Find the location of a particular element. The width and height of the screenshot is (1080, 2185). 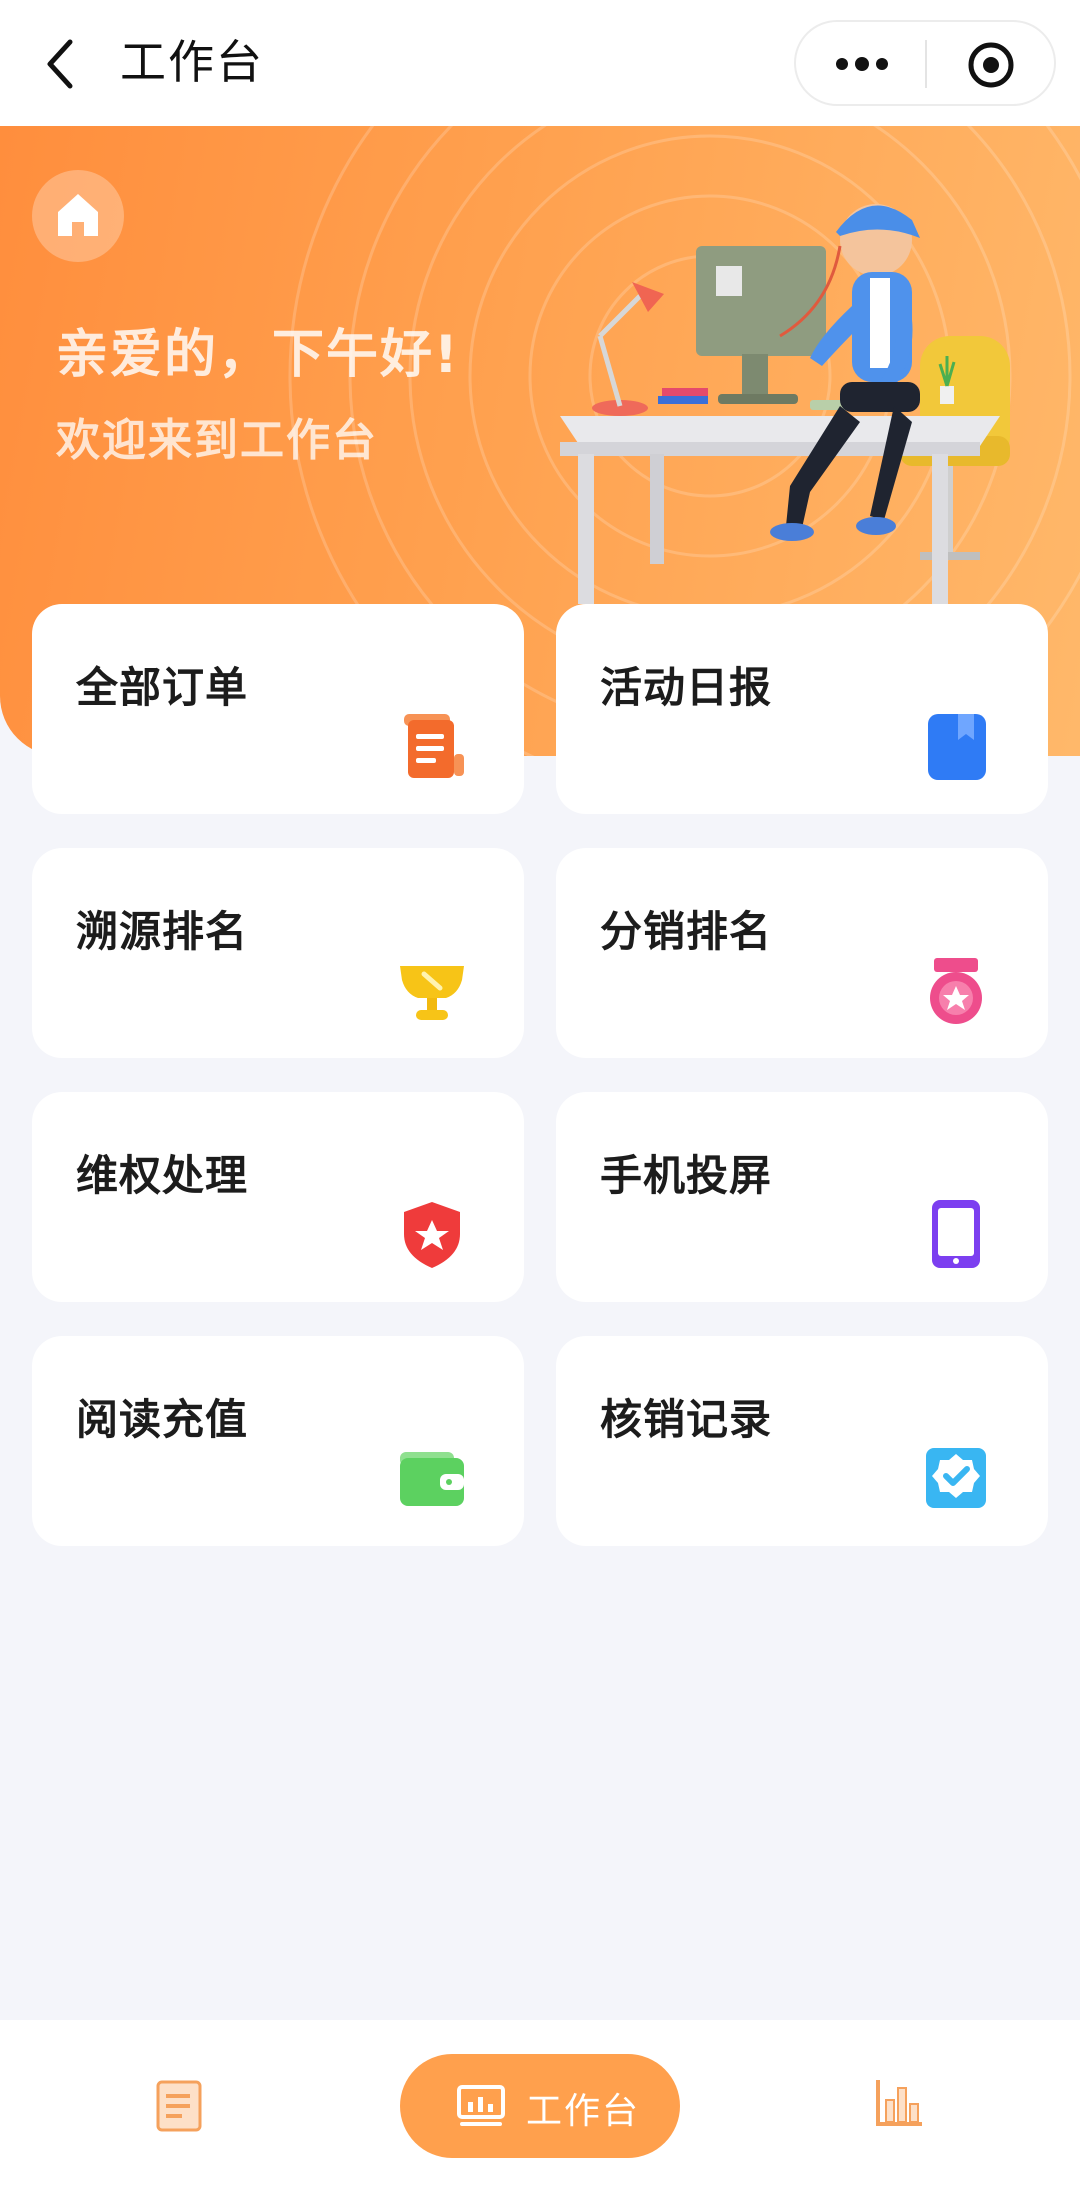

card-label: 维权处理 is located at coordinates (162, 1175).